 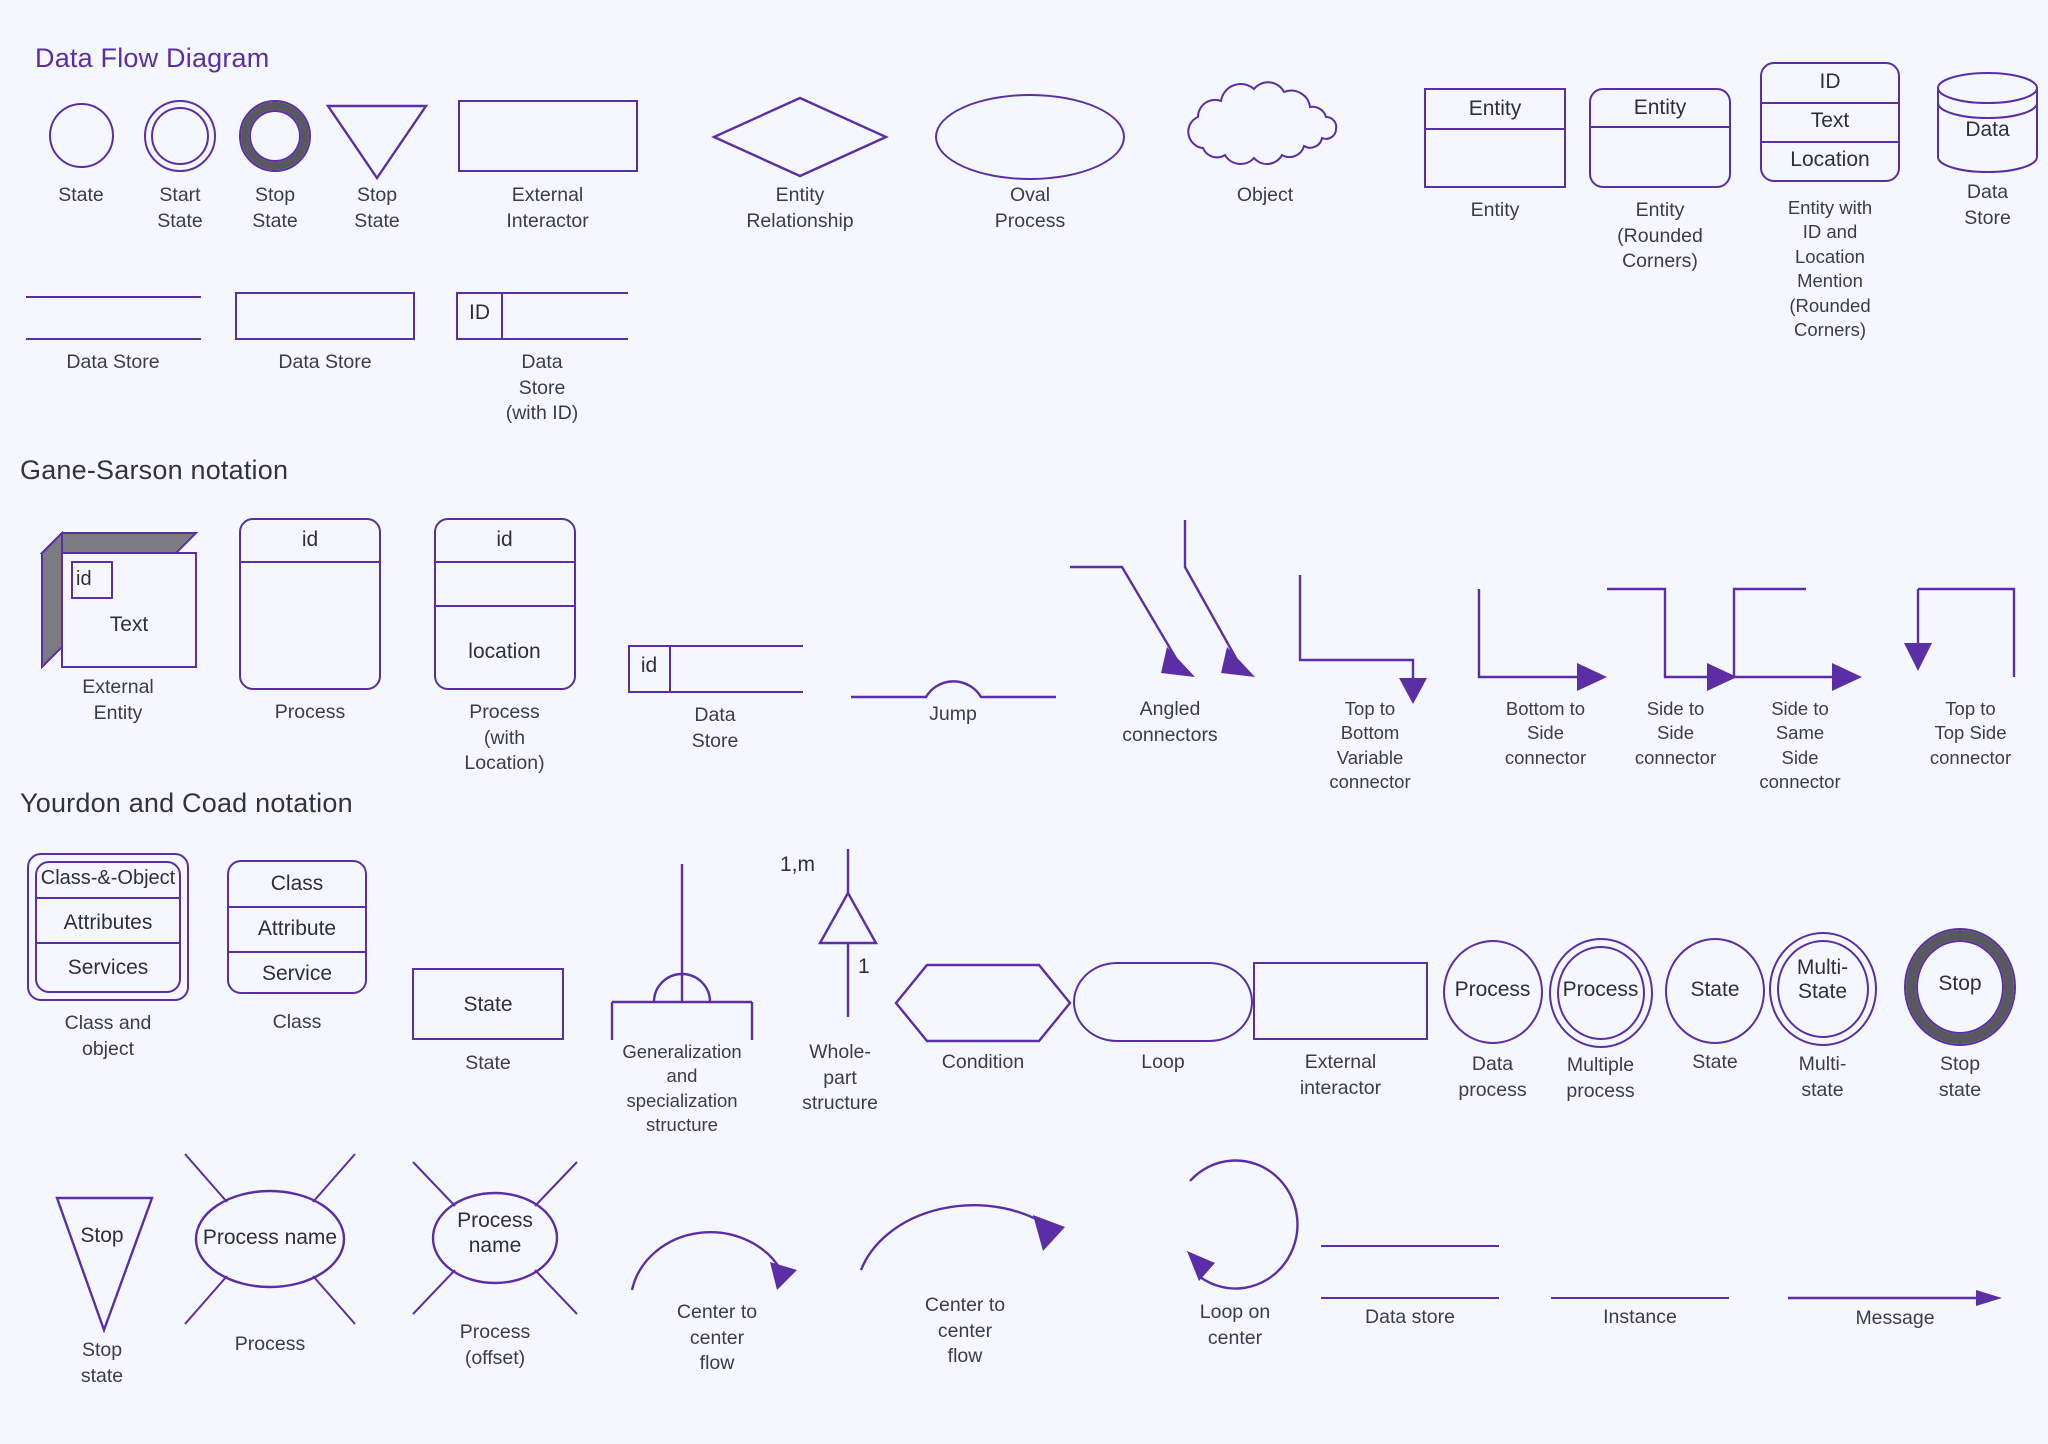 What do you see at coordinates (1895, 1318) in the screenshot?
I see `shape-caption: Message` at bounding box center [1895, 1318].